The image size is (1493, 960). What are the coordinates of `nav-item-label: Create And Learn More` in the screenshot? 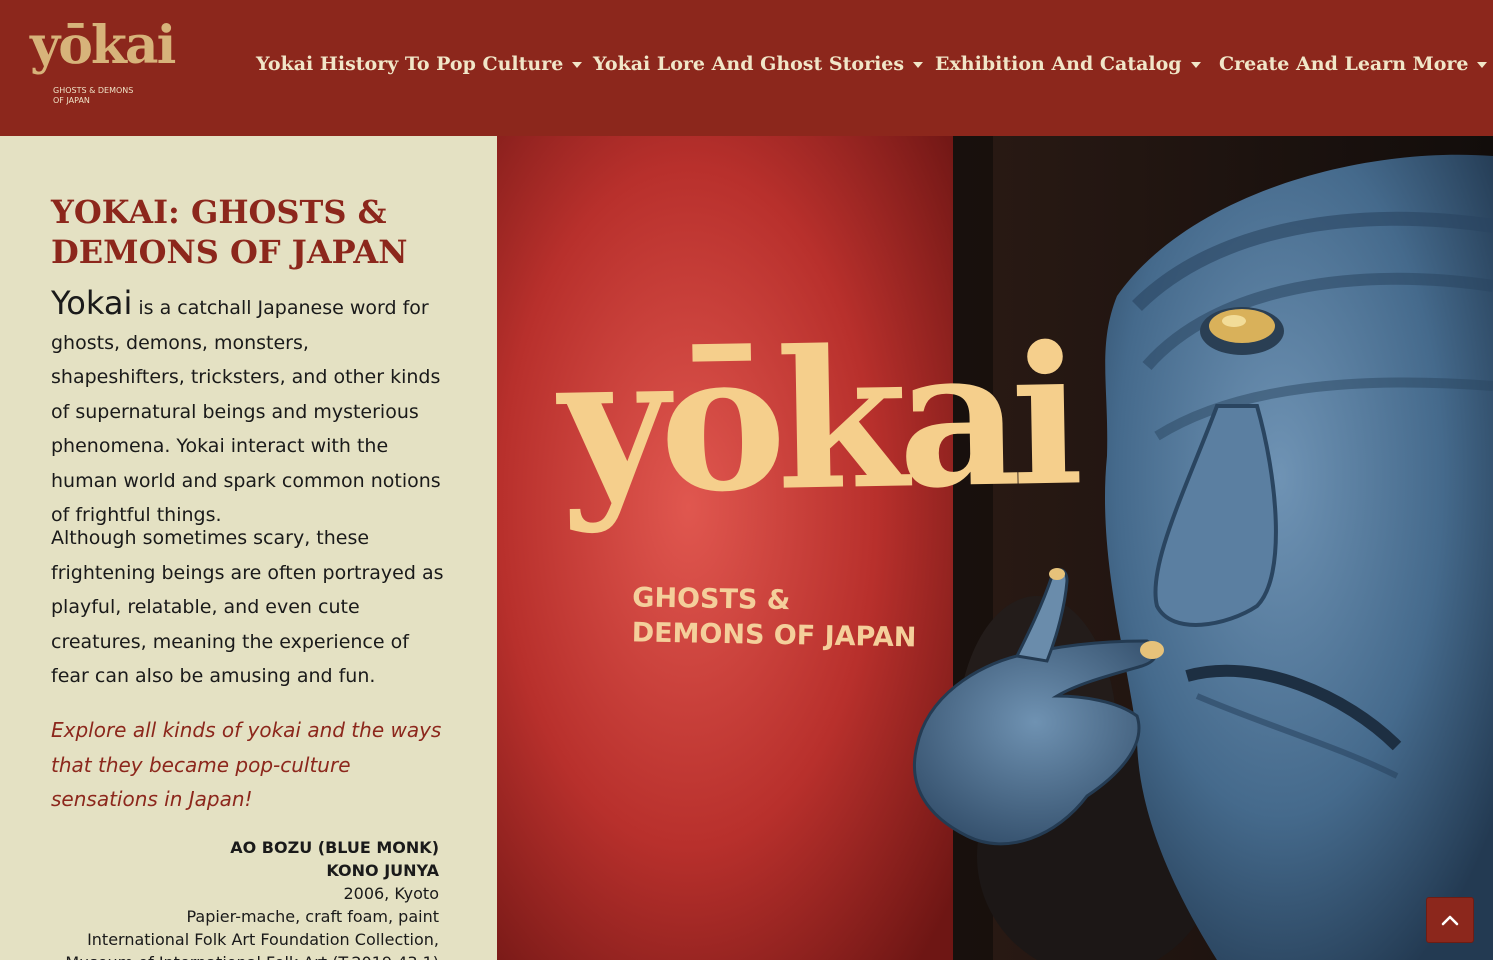 It's located at (1344, 64).